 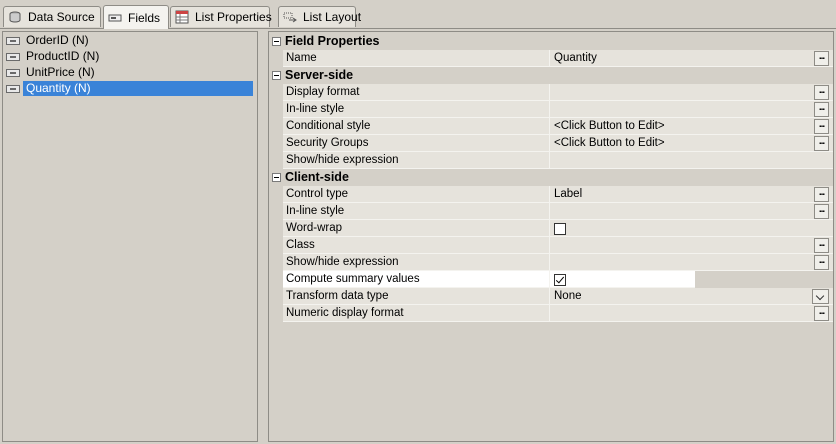 What do you see at coordinates (560, 280) in the screenshot?
I see `compute-summary-checkbox` at bounding box center [560, 280].